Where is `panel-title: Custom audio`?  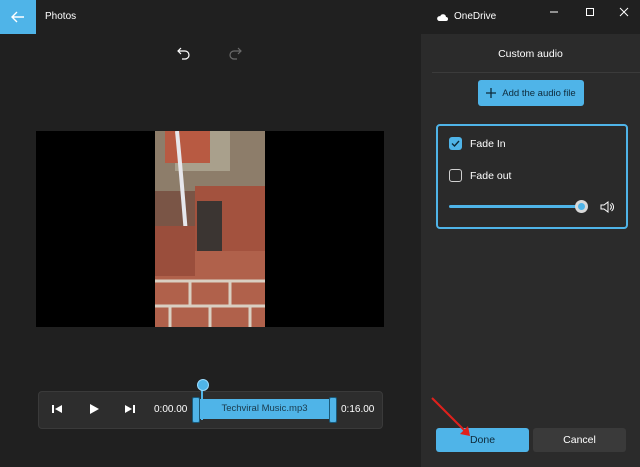
panel-title: Custom audio is located at coordinates (530, 54).